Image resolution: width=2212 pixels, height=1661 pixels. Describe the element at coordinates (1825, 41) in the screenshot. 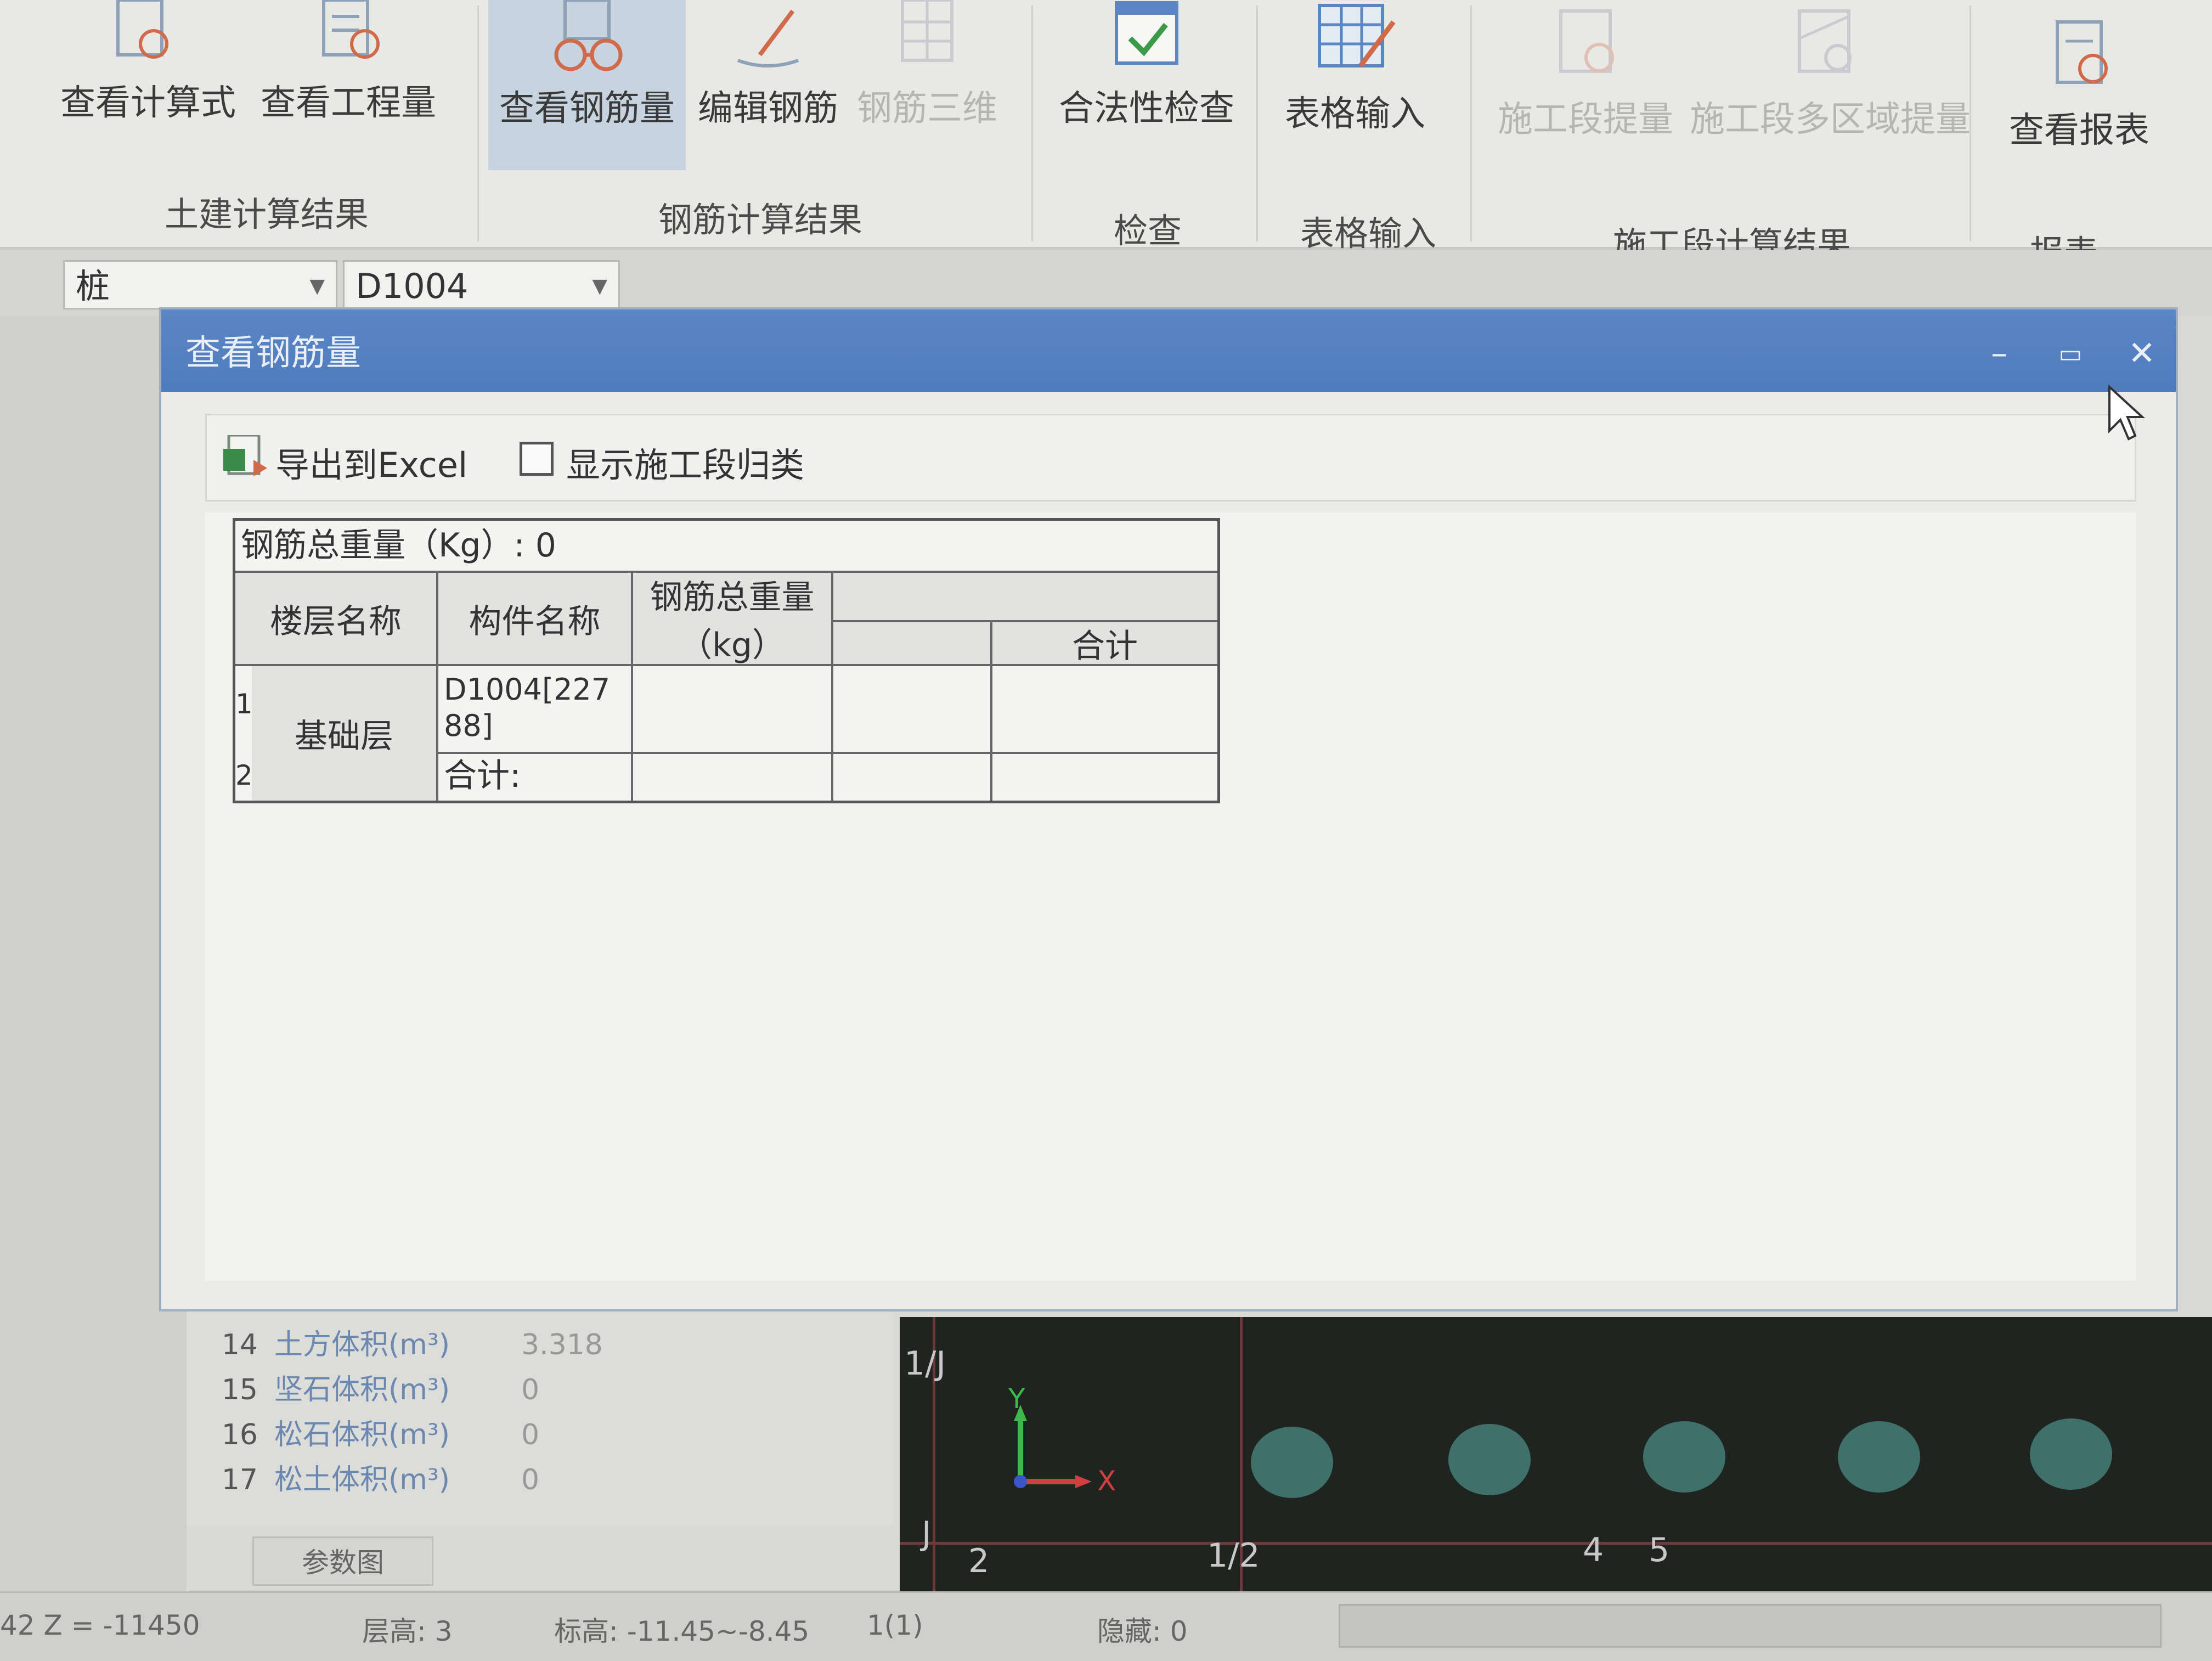

I see `stage-multi-area-icon` at that location.